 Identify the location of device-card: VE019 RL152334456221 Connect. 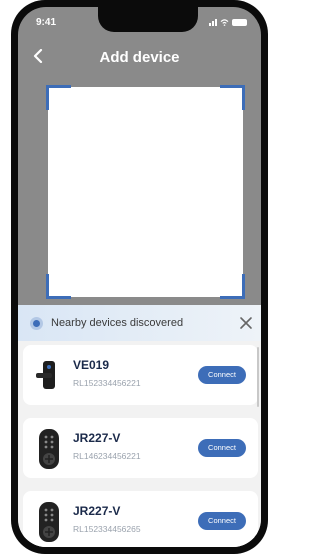
(140, 375).